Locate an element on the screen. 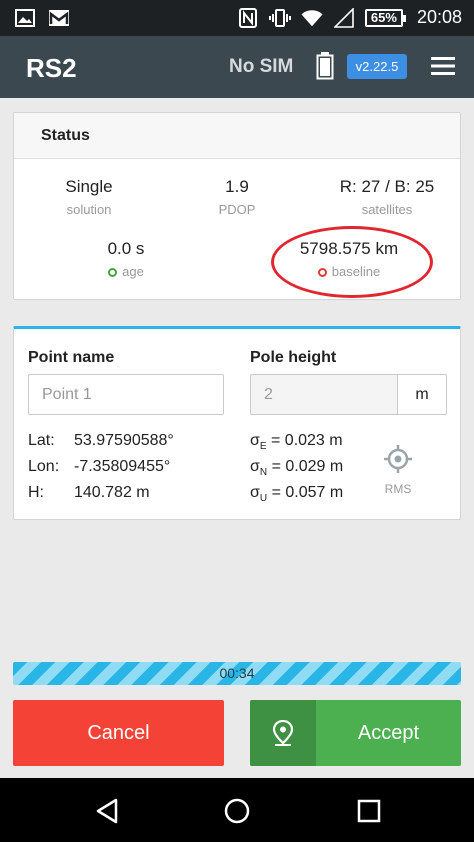  sim-status: No SIM is located at coordinates (261, 66).